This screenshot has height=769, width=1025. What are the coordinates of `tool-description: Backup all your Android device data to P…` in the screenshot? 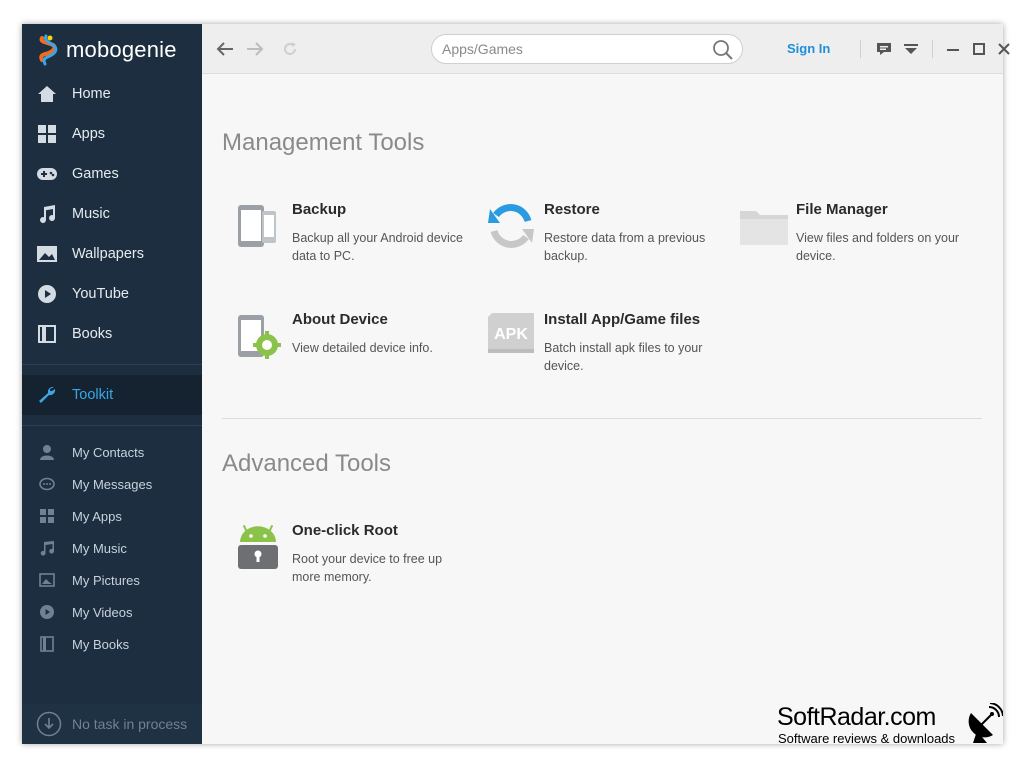 It's located at (377, 247).